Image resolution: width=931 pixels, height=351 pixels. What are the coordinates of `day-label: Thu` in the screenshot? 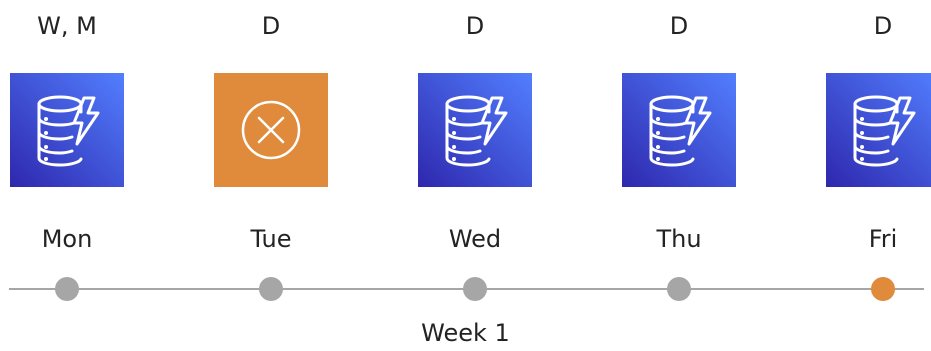 It's located at (679, 239).